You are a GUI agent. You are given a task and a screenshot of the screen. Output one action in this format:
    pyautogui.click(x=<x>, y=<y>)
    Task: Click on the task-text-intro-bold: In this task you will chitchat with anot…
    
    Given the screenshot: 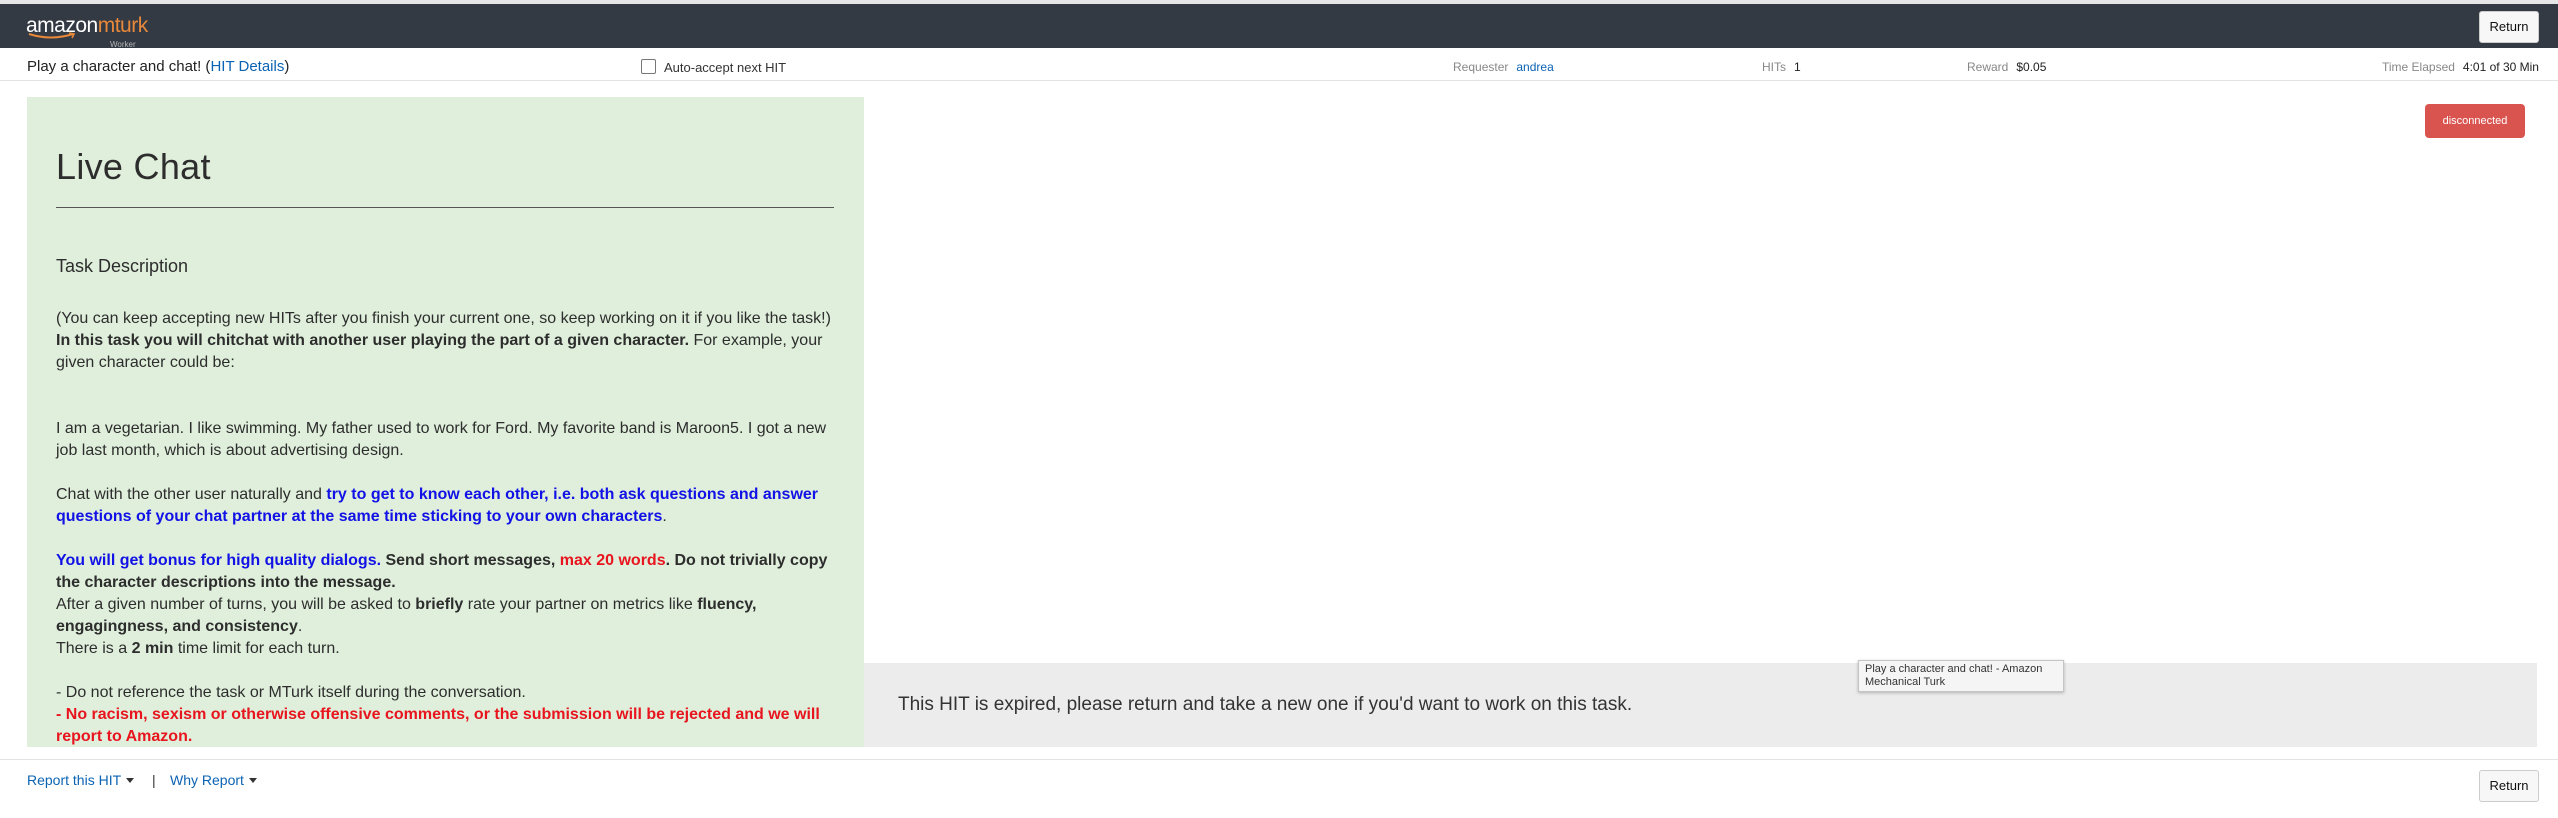 What is the action you would take?
    pyautogui.click(x=373, y=340)
    